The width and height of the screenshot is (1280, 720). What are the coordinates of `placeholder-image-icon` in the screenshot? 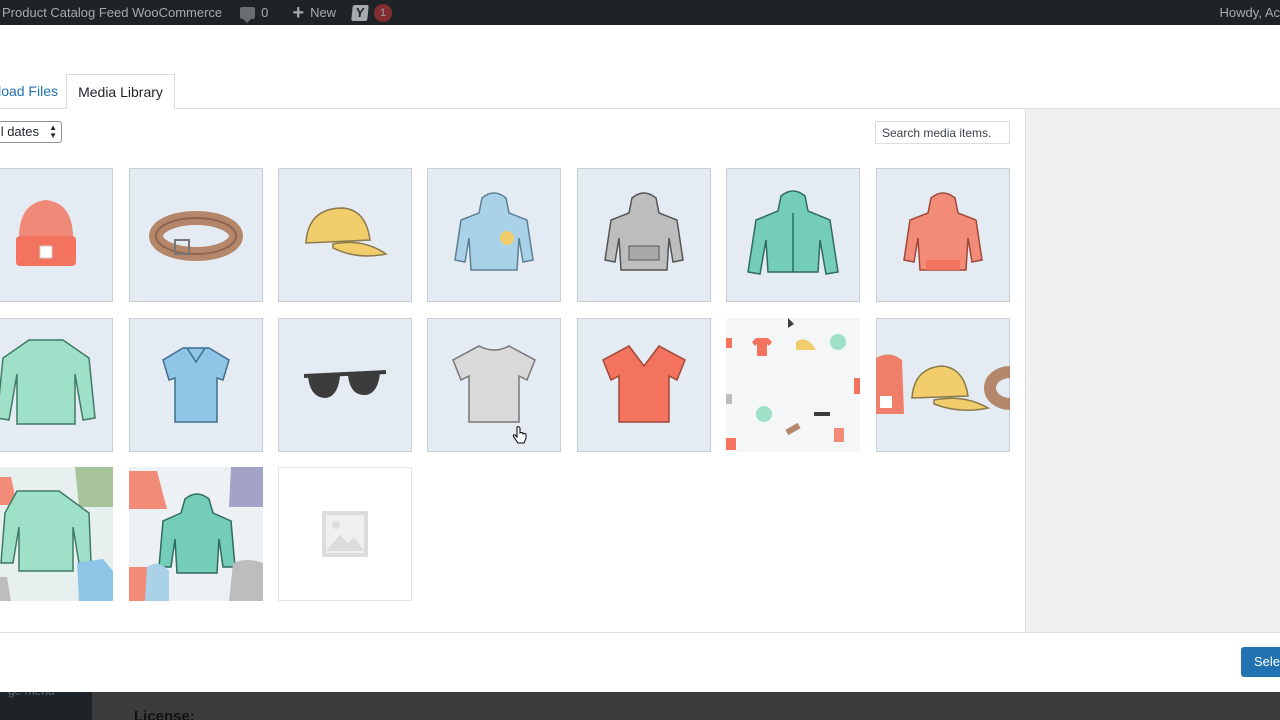 It's located at (345, 534).